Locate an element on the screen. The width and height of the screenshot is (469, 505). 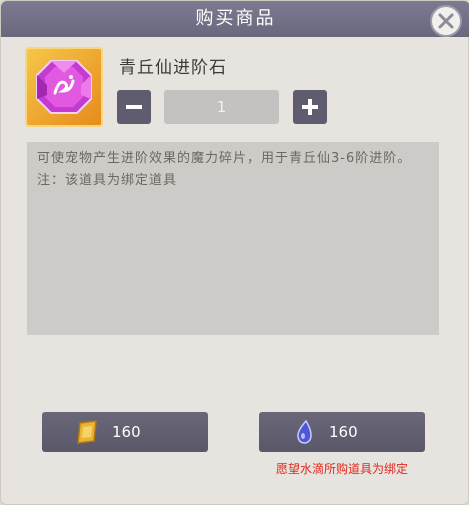
gold-price: 160 is located at coordinates (126, 432).